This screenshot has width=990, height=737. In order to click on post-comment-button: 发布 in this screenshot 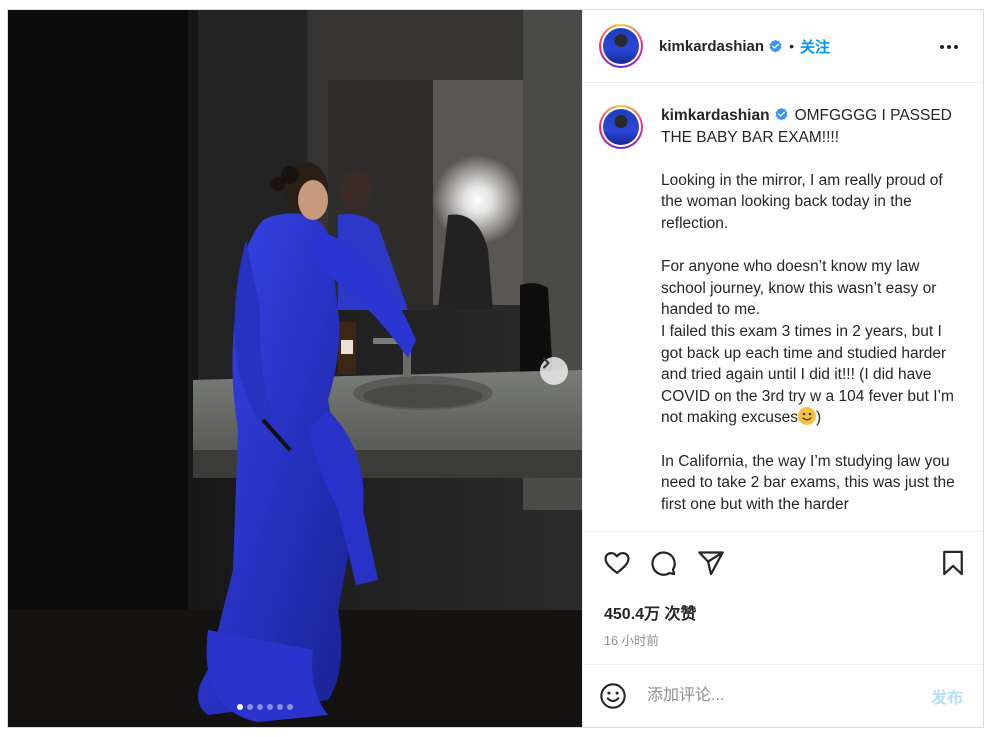, I will do `click(947, 696)`.